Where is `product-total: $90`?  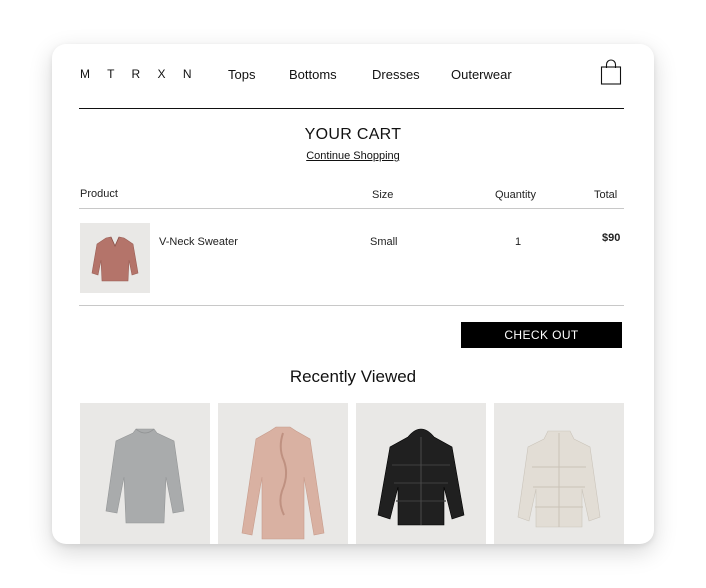
product-total: $90 is located at coordinates (611, 238).